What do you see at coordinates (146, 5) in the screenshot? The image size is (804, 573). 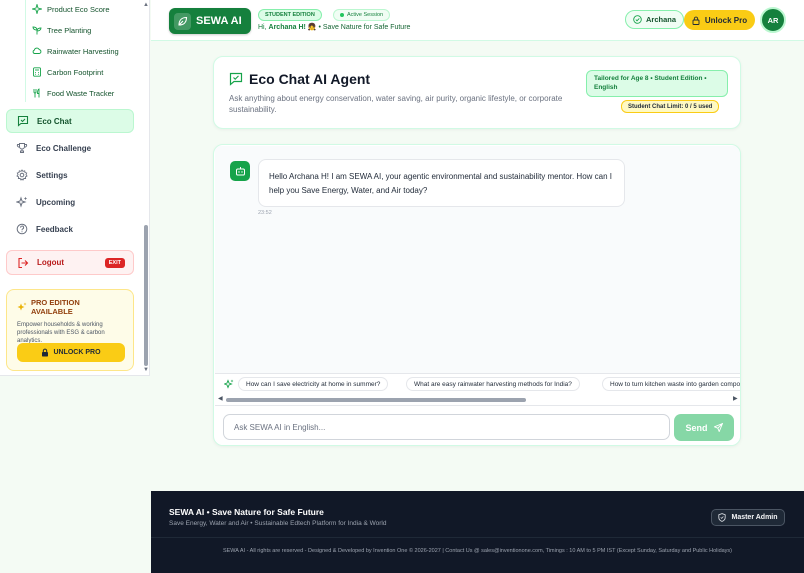 I see `scroll-up-arrow-icon: ▲` at bounding box center [146, 5].